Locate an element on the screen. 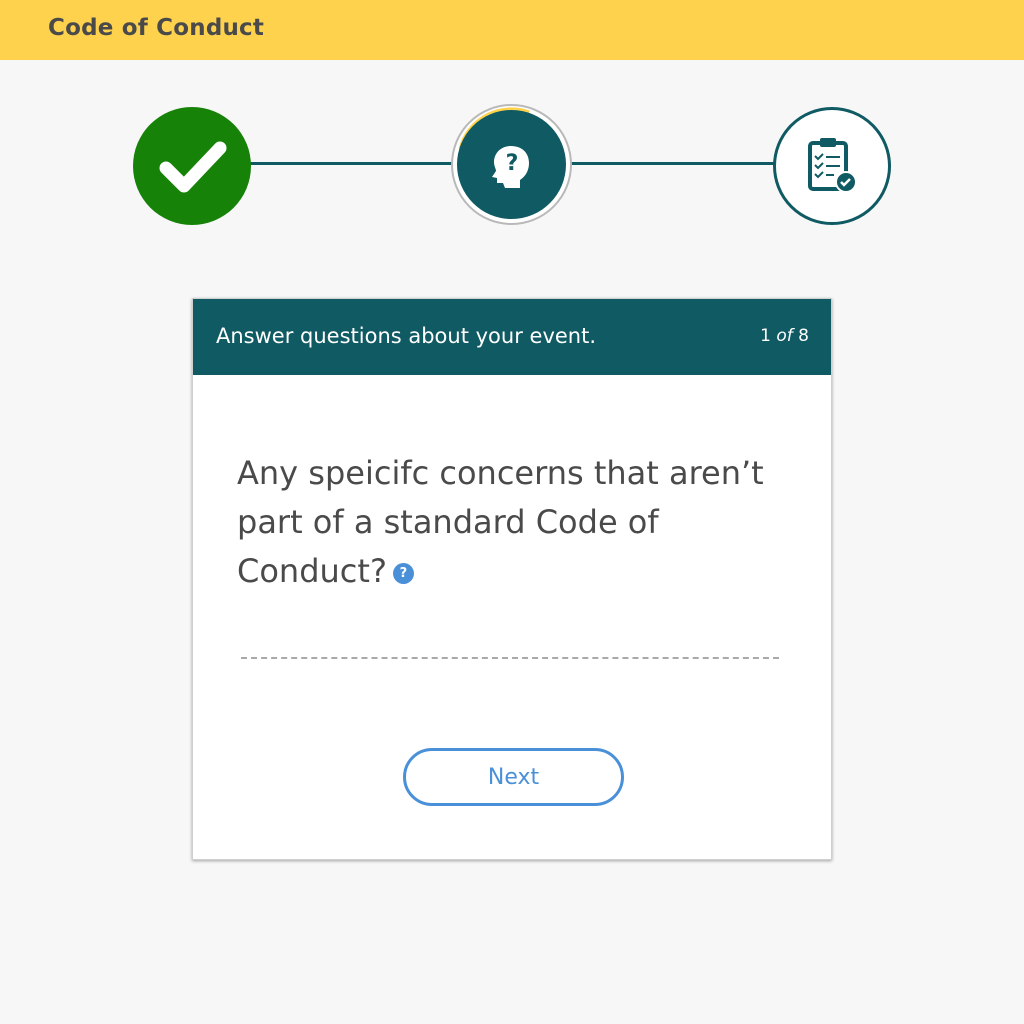  clipboard-check-icon is located at coordinates (832, 165).